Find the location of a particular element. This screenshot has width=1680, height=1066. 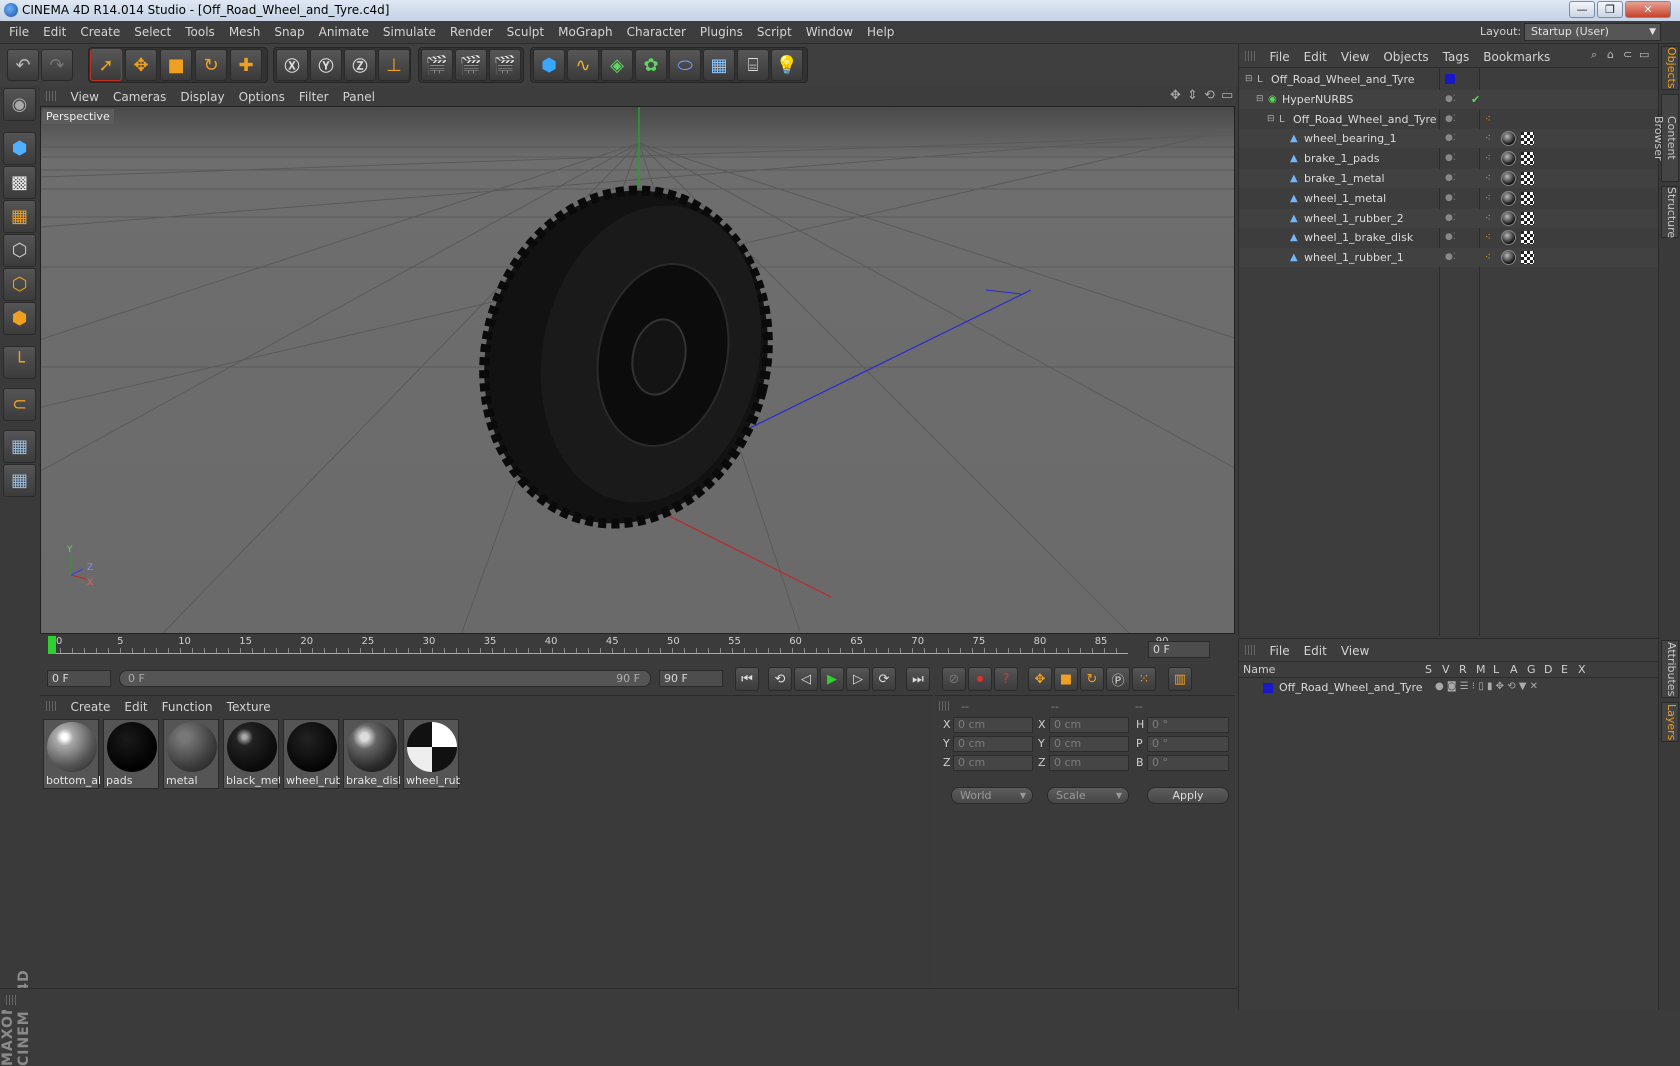

menu-script: Script is located at coordinates (774, 32).